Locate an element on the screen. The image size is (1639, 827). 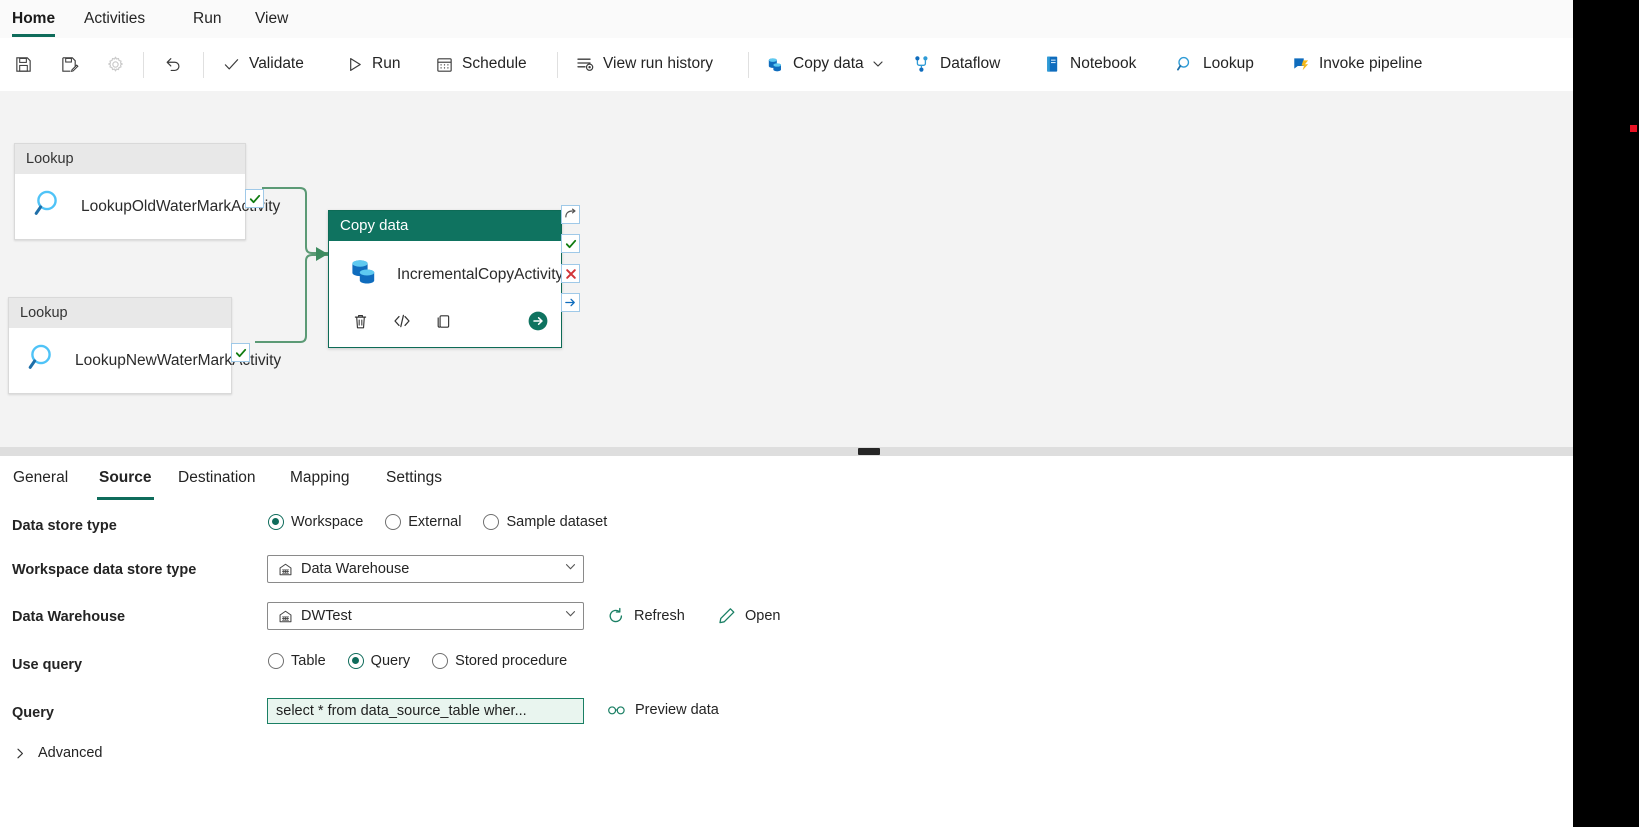
undo-button is located at coordinates (177, 64).